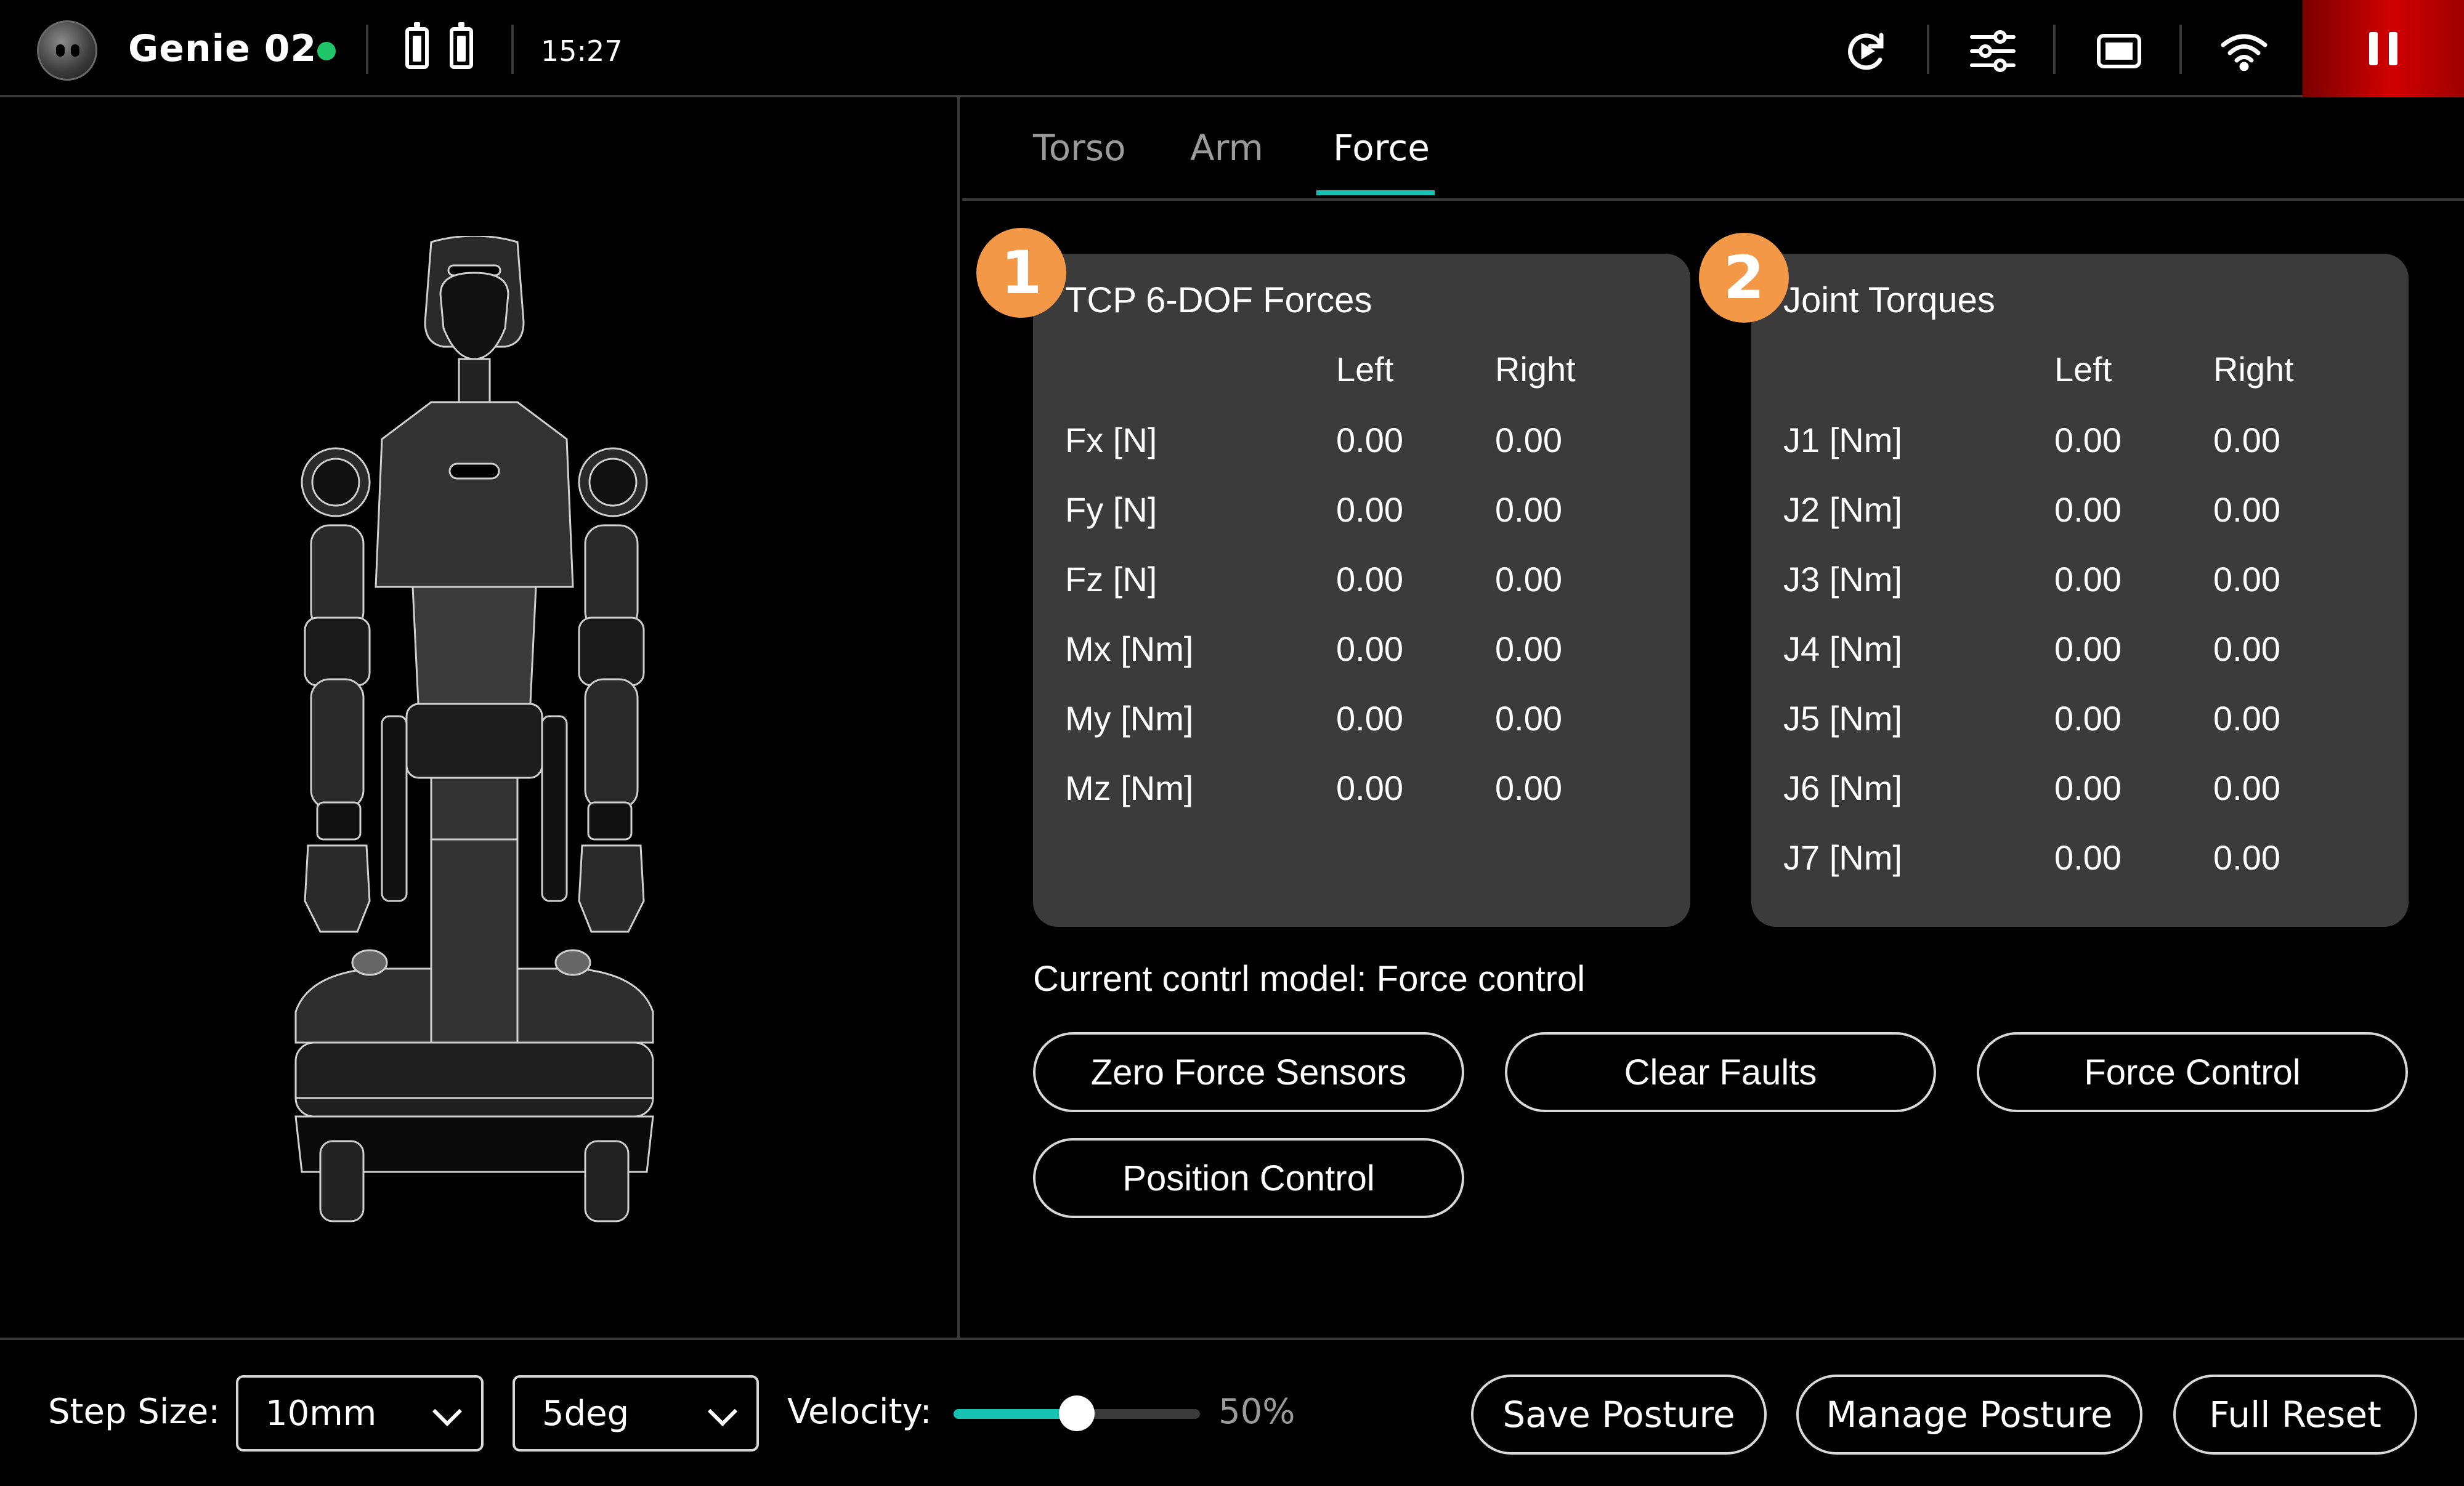  I want to click on full-reset-button: Full Reset, so click(2295, 1415).